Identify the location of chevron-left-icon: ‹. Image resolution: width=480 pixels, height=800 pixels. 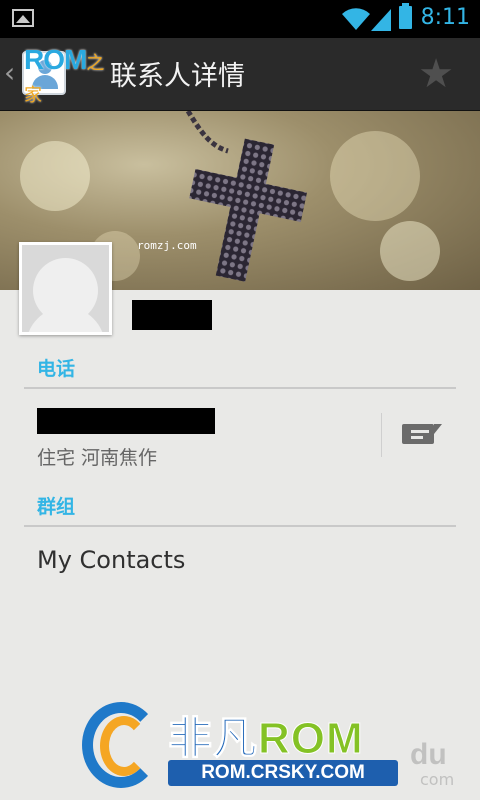
(10, 72).